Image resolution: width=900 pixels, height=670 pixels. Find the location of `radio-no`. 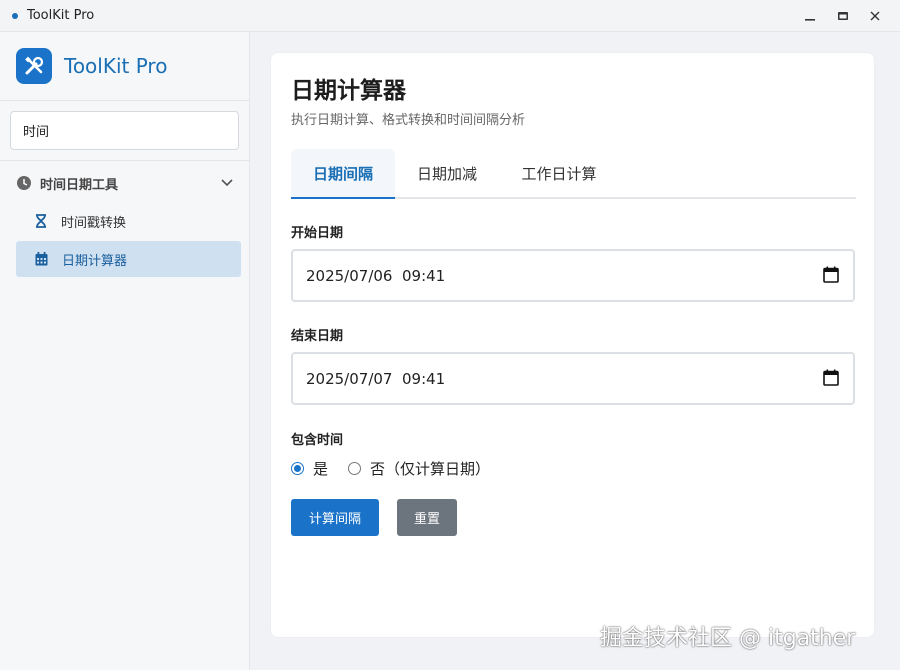

radio-no is located at coordinates (355, 468).